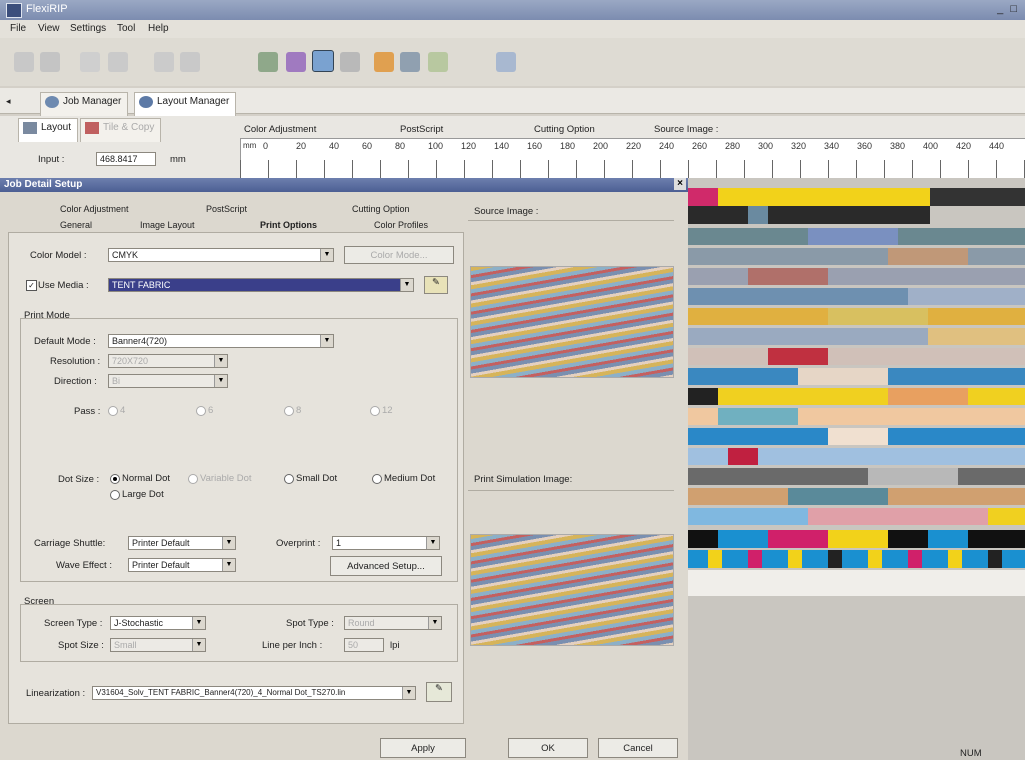  What do you see at coordinates (79, 479) in the screenshot?
I see `dot-size-label: Dot Size :` at bounding box center [79, 479].